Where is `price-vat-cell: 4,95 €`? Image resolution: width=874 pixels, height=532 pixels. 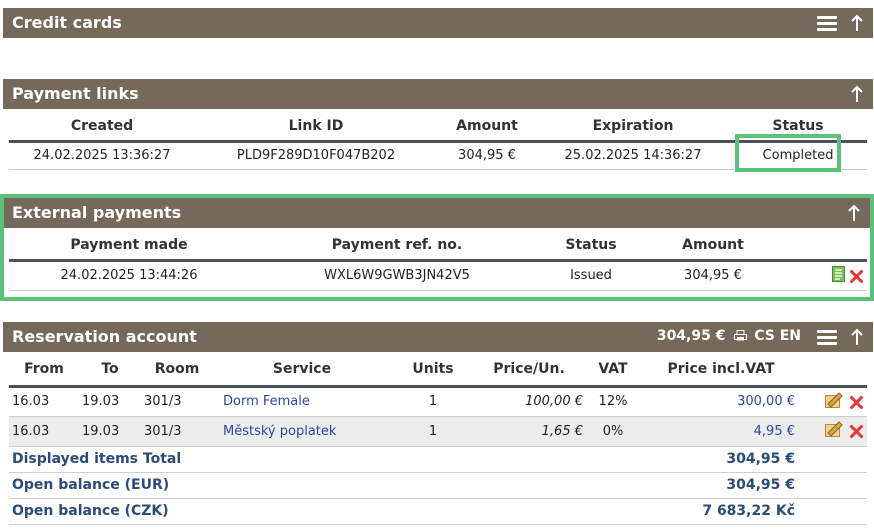 price-vat-cell: 4,95 € is located at coordinates (721, 431).